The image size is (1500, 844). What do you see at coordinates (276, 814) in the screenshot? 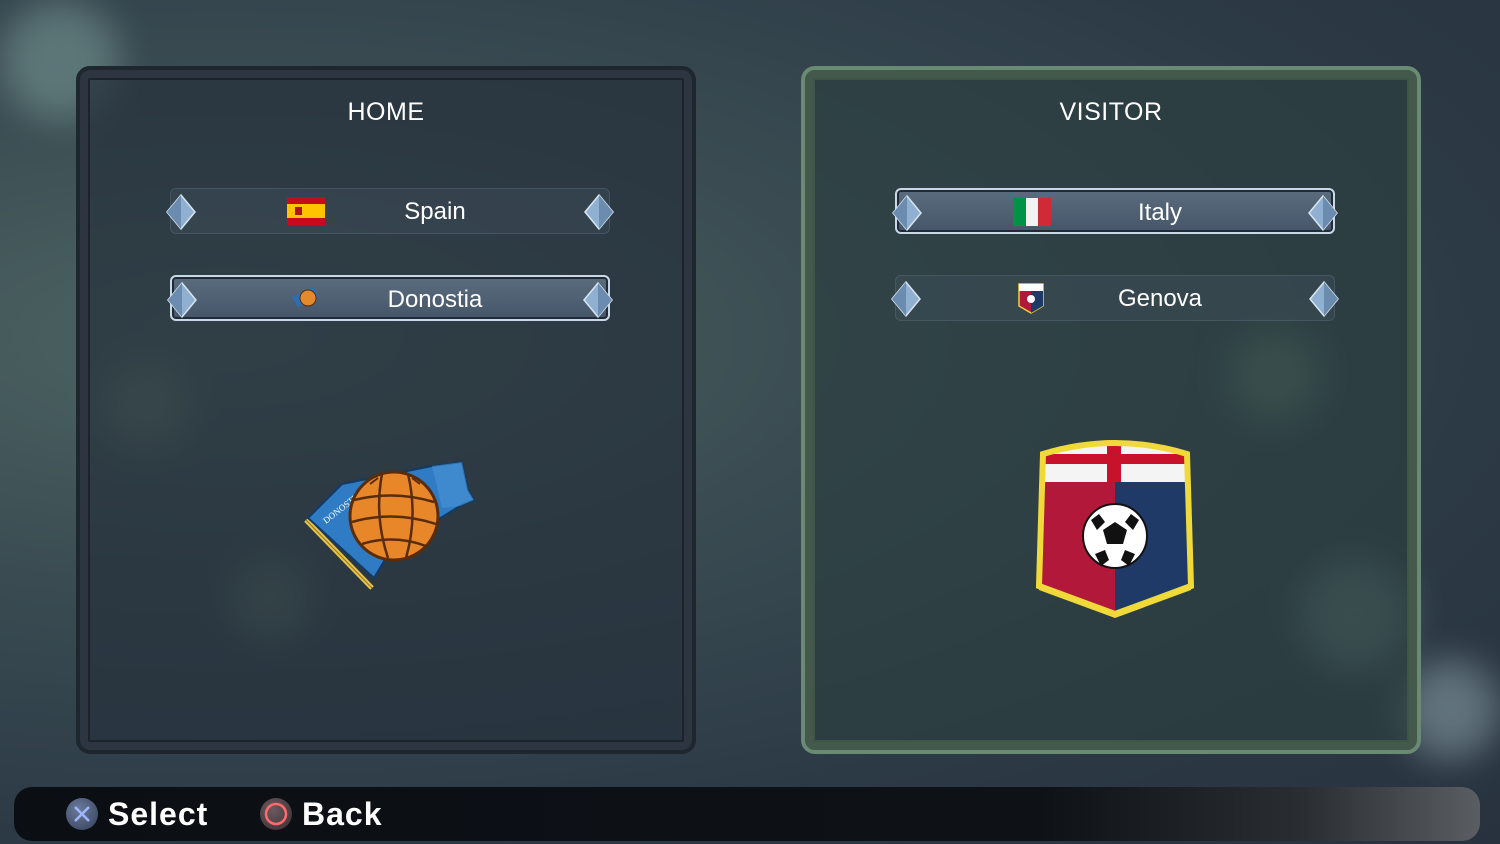
I see `circle-button-icon` at bounding box center [276, 814].